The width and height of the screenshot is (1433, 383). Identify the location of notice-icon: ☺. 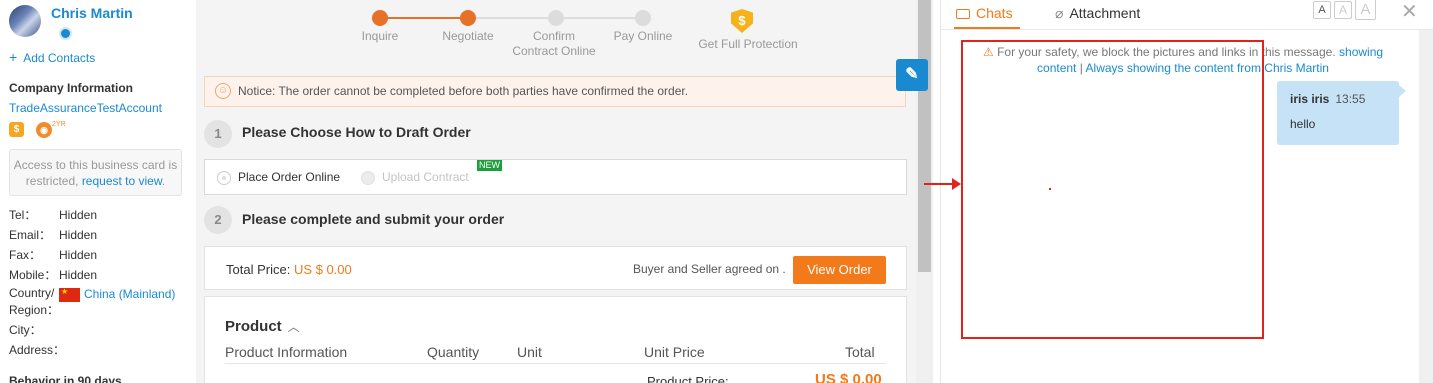
(223, 91).